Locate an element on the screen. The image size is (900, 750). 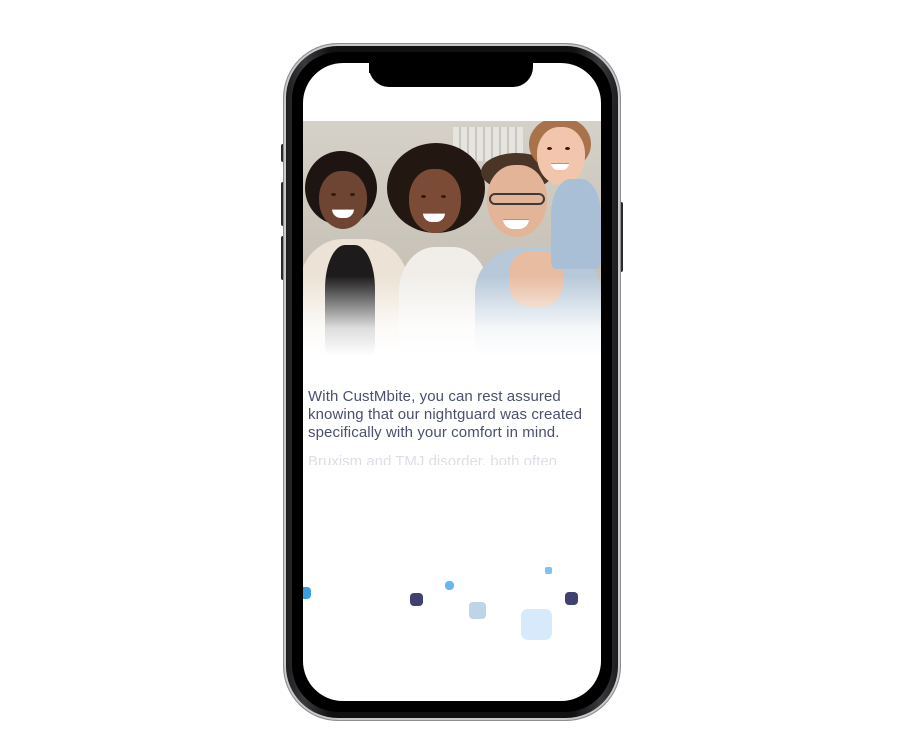
glasses-icon is located at coordinates (517, 199).